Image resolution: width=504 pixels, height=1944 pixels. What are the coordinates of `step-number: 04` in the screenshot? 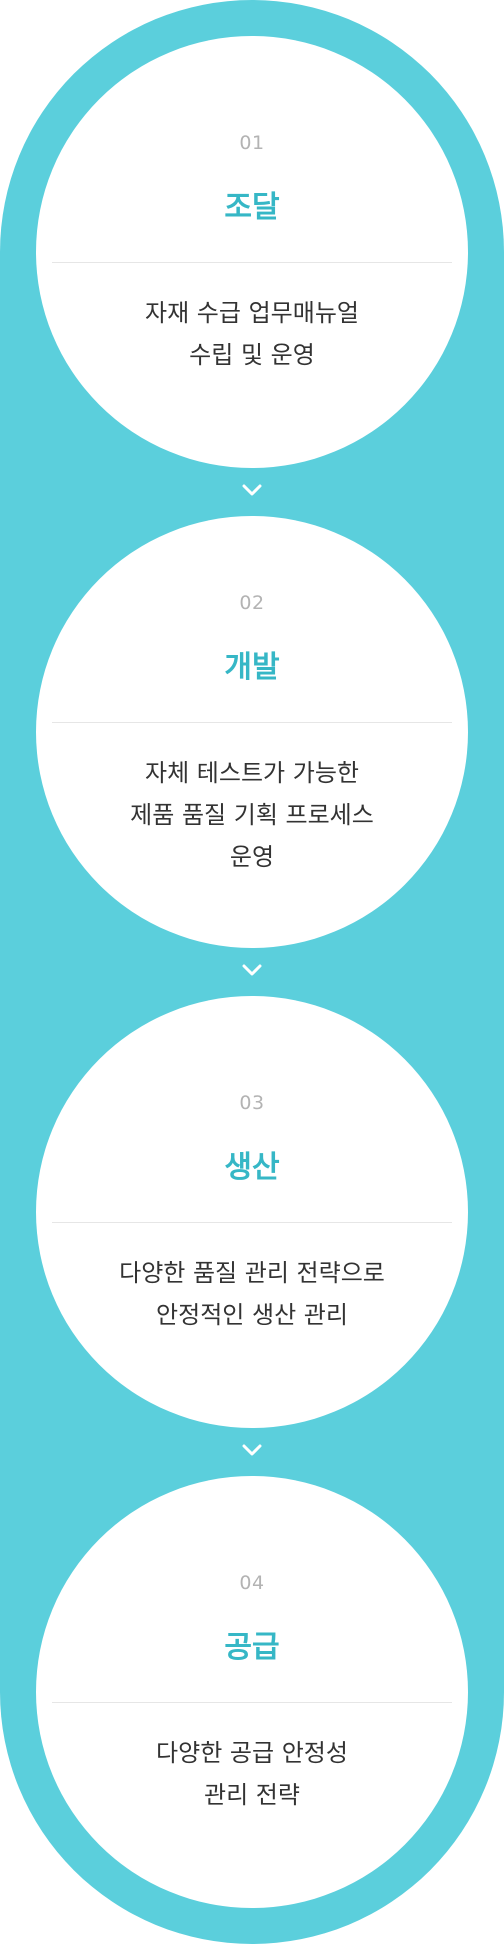 It's located at (252, 1583).